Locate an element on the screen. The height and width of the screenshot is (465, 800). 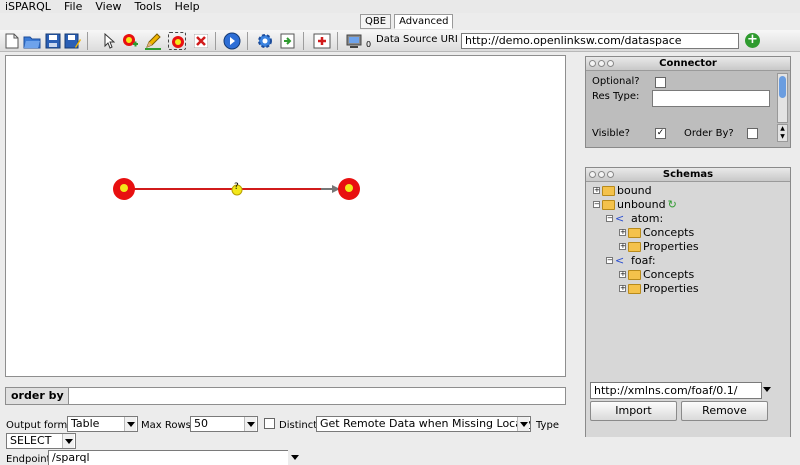
tree-item-unbound: − unbound ↻ is located at coordinates (635, 204).